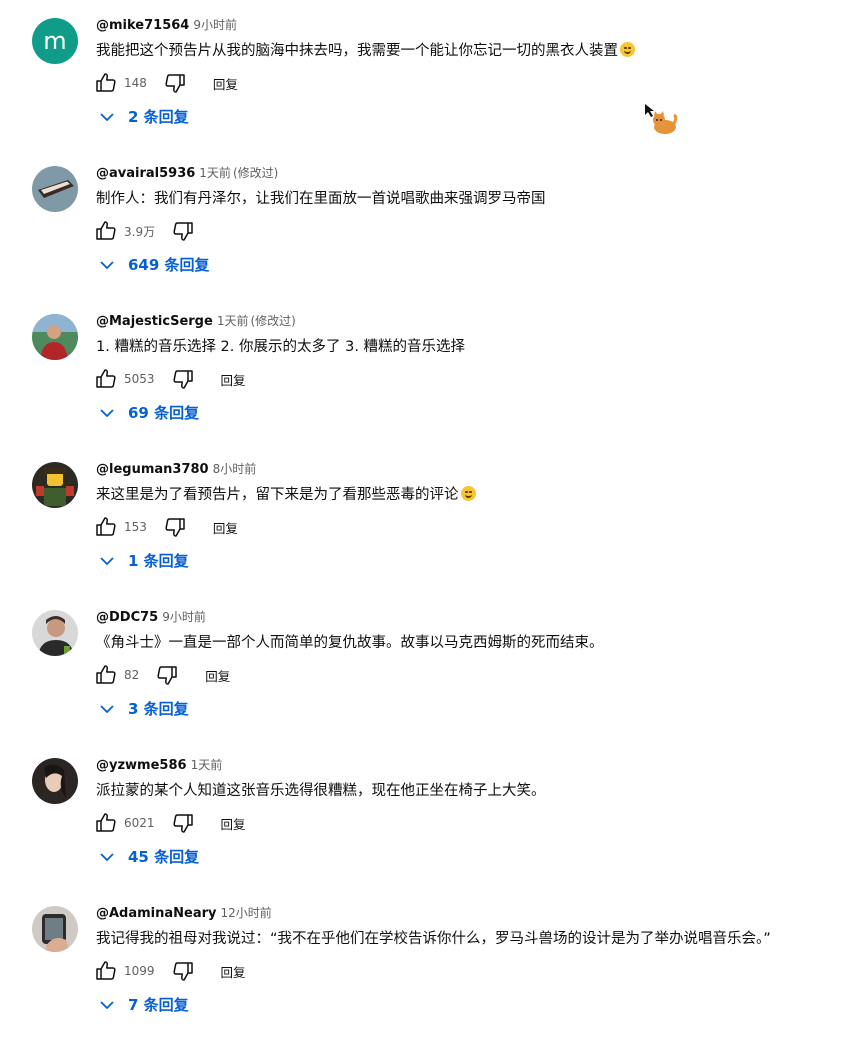  What do you see at coordinates (156, 913) in the screenshot?
I see `author-handle: @AdaminaNeary` at bounding box center [156, 913].